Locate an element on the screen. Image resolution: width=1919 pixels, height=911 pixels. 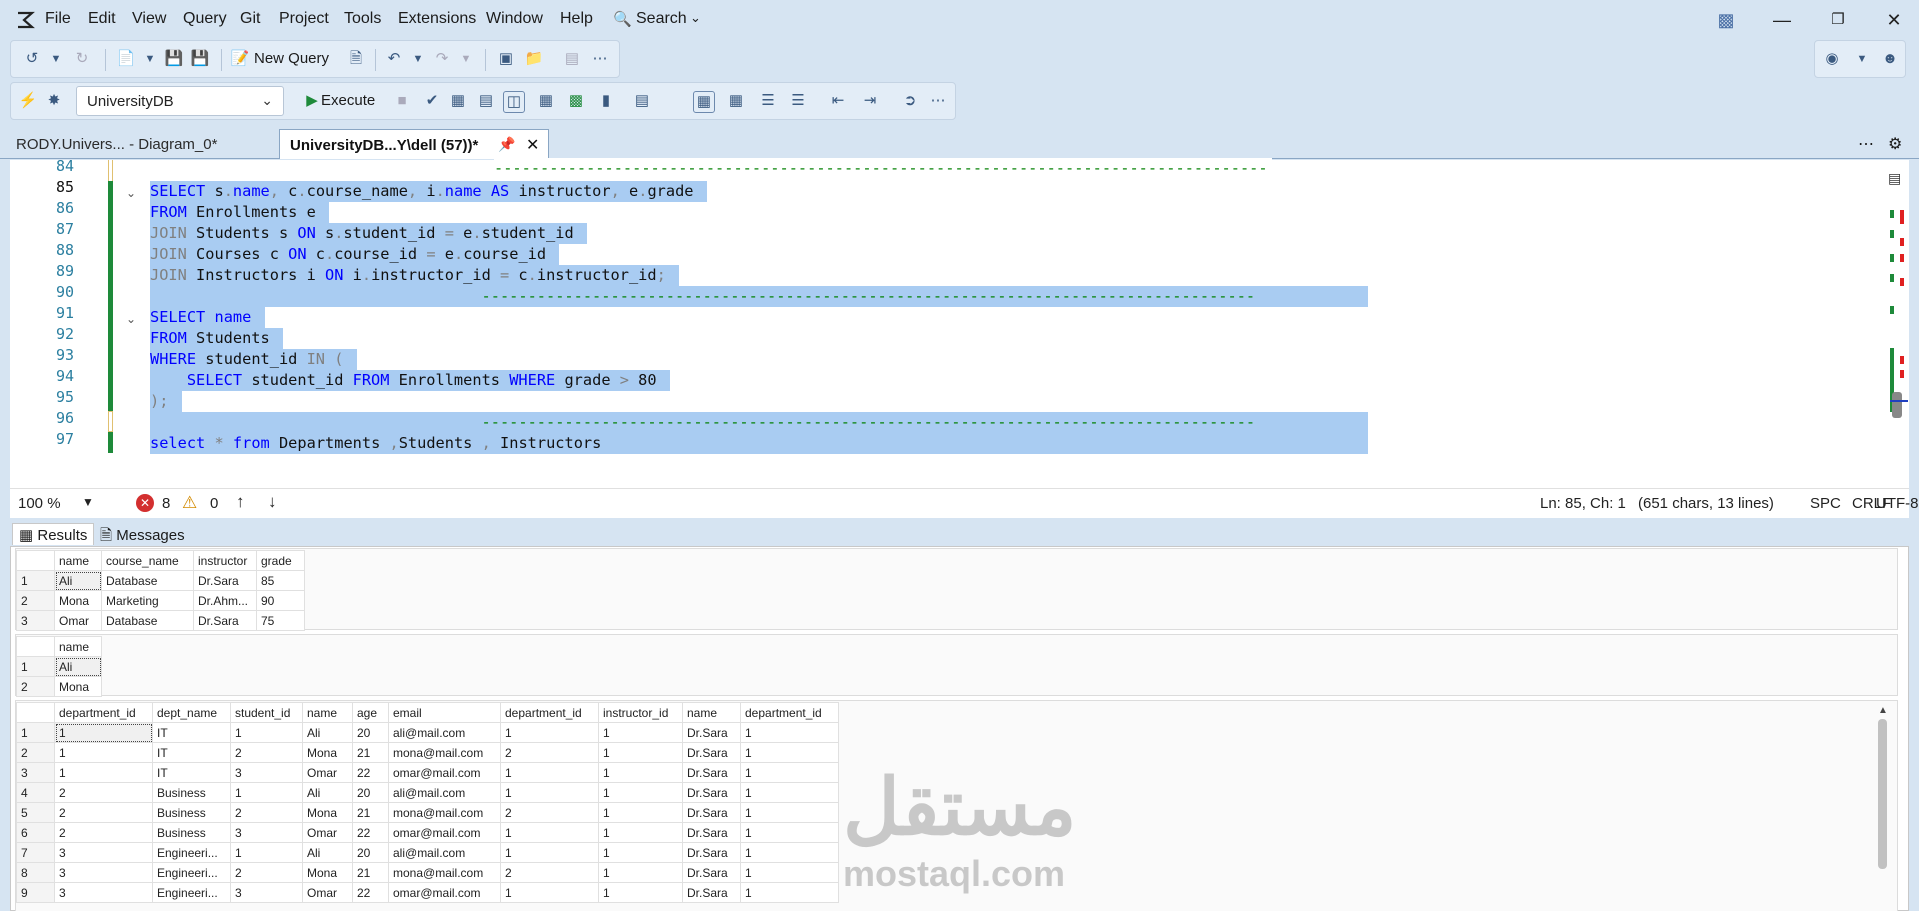
menu-extensions: Extensions is located at coordinates (437, 19).